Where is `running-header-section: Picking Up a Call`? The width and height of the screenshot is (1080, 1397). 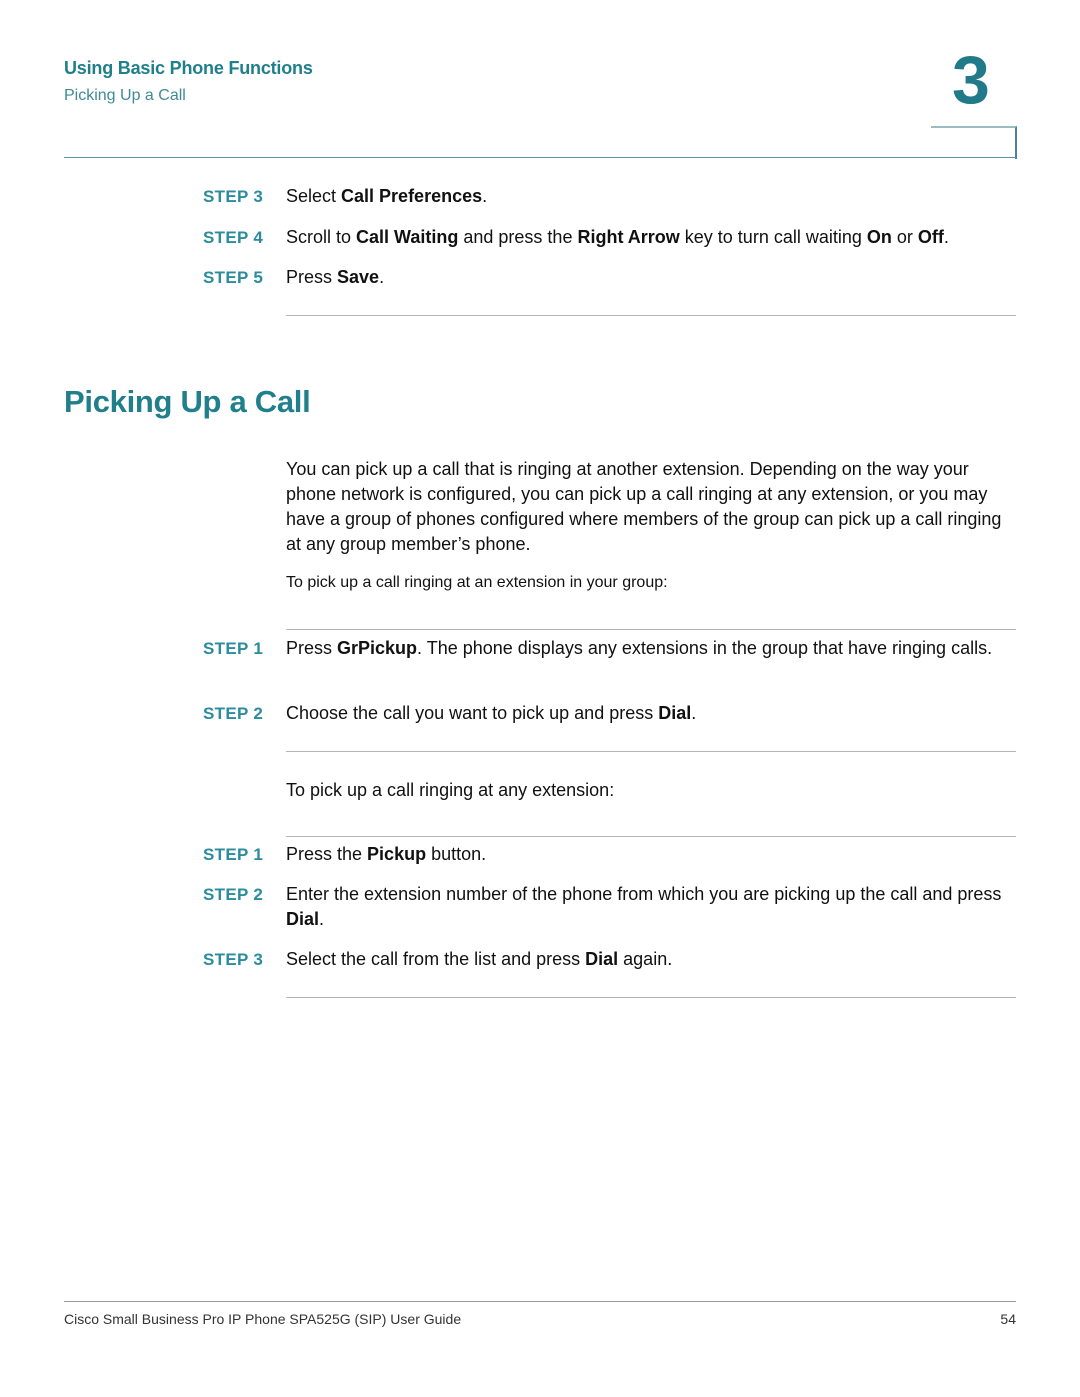
running-header-section: Picking Up a Call is located at coordinates (125, 95).